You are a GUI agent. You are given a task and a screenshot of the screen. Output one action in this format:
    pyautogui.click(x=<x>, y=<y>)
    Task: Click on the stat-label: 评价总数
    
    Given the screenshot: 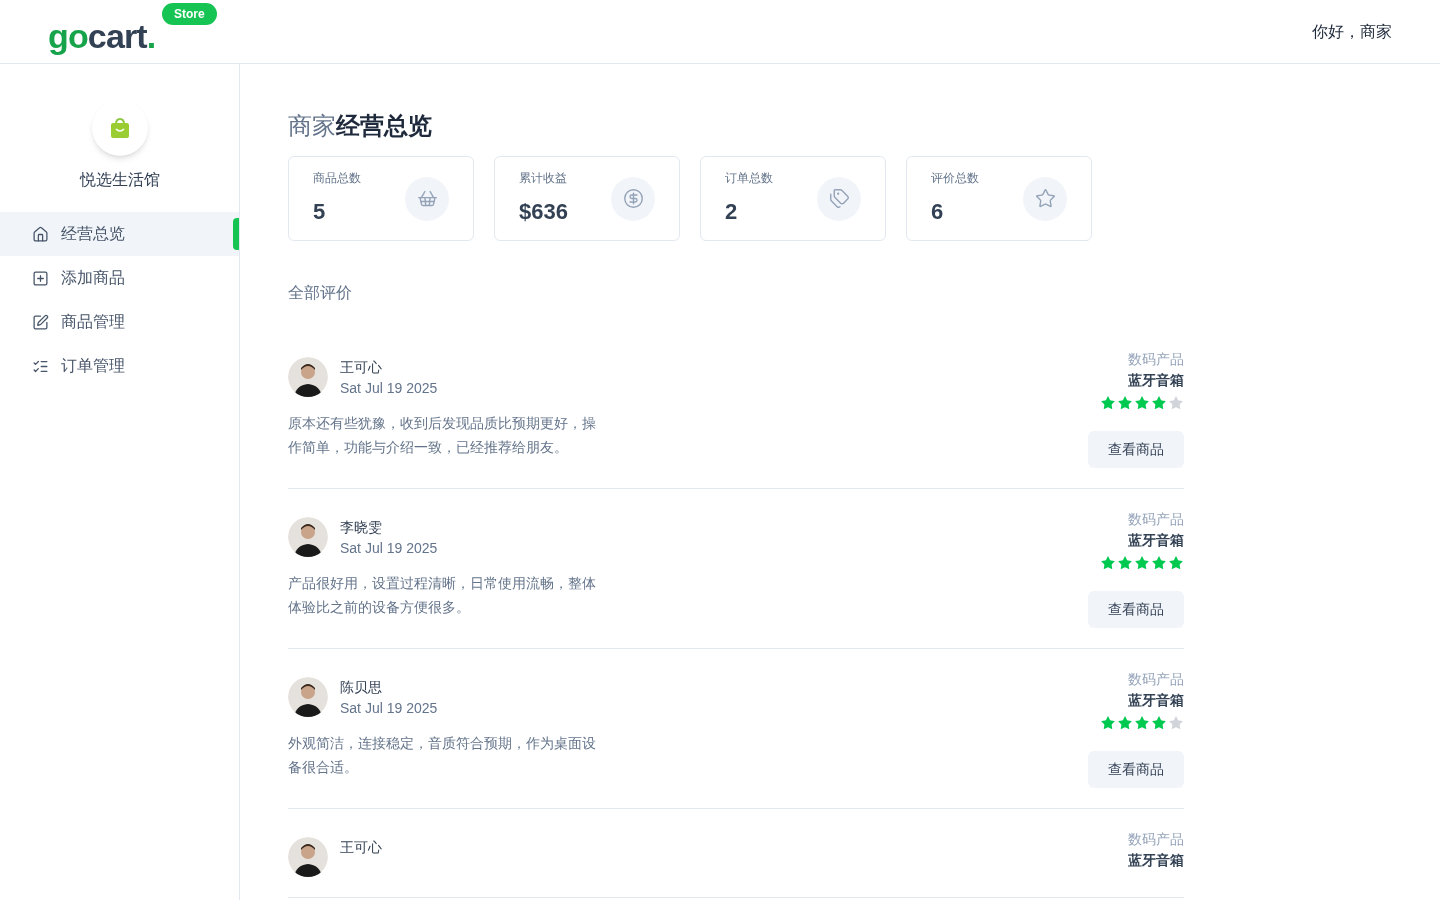 What is the action you would take?
    pyautogui.click(x=955, y=178)
    